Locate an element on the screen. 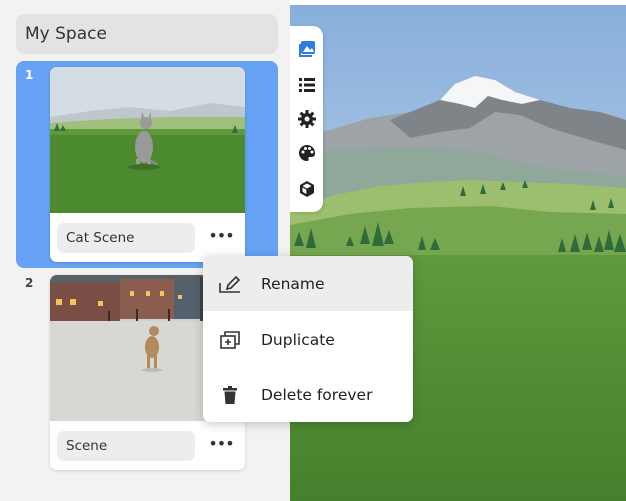 The height and width of the screenshot is (501, 626). gear-icon is located at coordinates (306, 118).